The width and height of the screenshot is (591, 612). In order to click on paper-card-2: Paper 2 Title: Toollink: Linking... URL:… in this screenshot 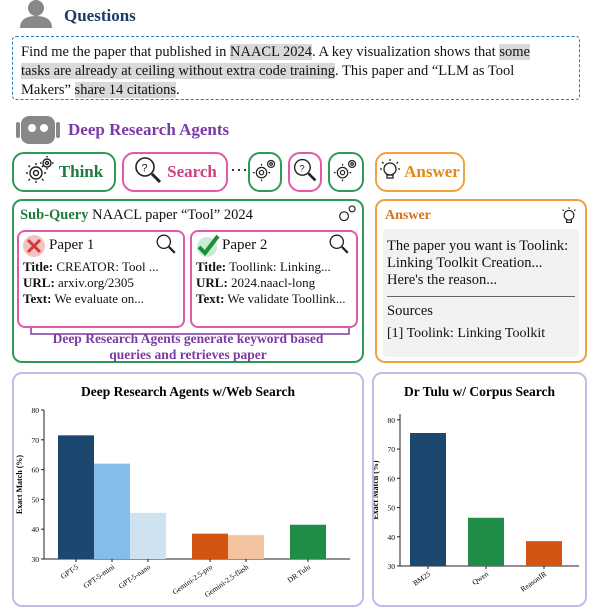, I will do `click(274, 279)`.